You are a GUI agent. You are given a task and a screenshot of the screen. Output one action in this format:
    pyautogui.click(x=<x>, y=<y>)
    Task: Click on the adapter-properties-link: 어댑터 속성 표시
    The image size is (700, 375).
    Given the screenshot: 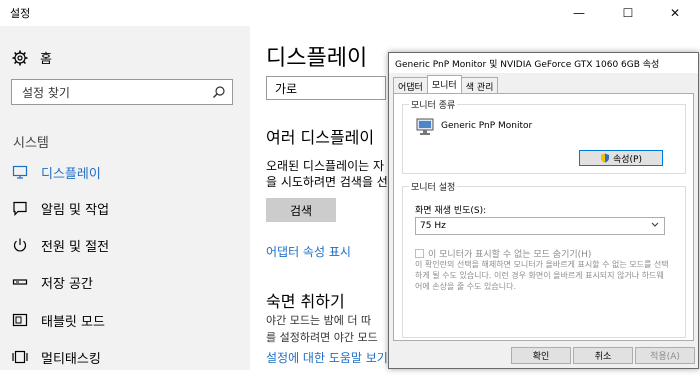 What is the action you would take?
    pyautogui.click(x=308, y=251)
    